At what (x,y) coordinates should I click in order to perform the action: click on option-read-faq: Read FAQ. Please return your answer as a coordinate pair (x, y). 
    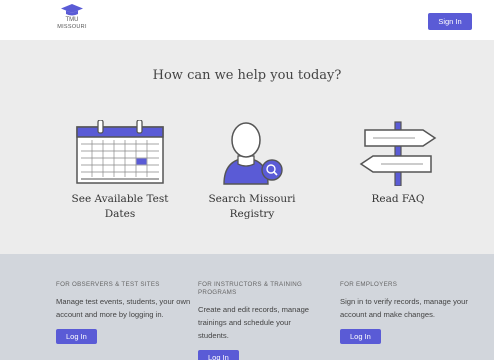
    Looking at the image, I should click on (398, 163).